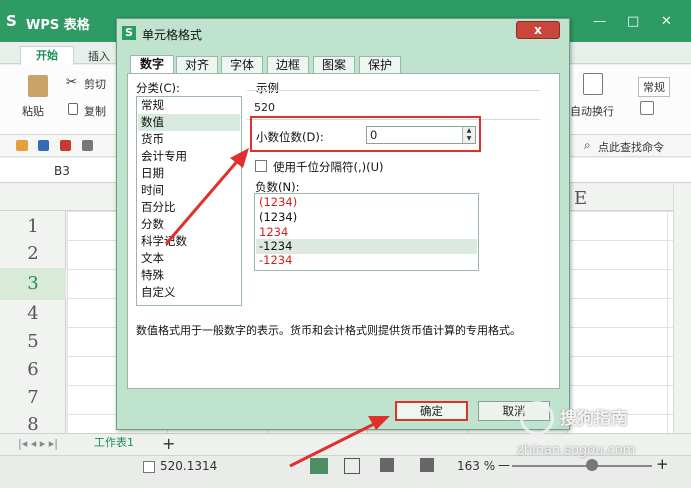  Describe the element at coordinates (38, 86) in the screenshot. I see `paste-icon` at that location.